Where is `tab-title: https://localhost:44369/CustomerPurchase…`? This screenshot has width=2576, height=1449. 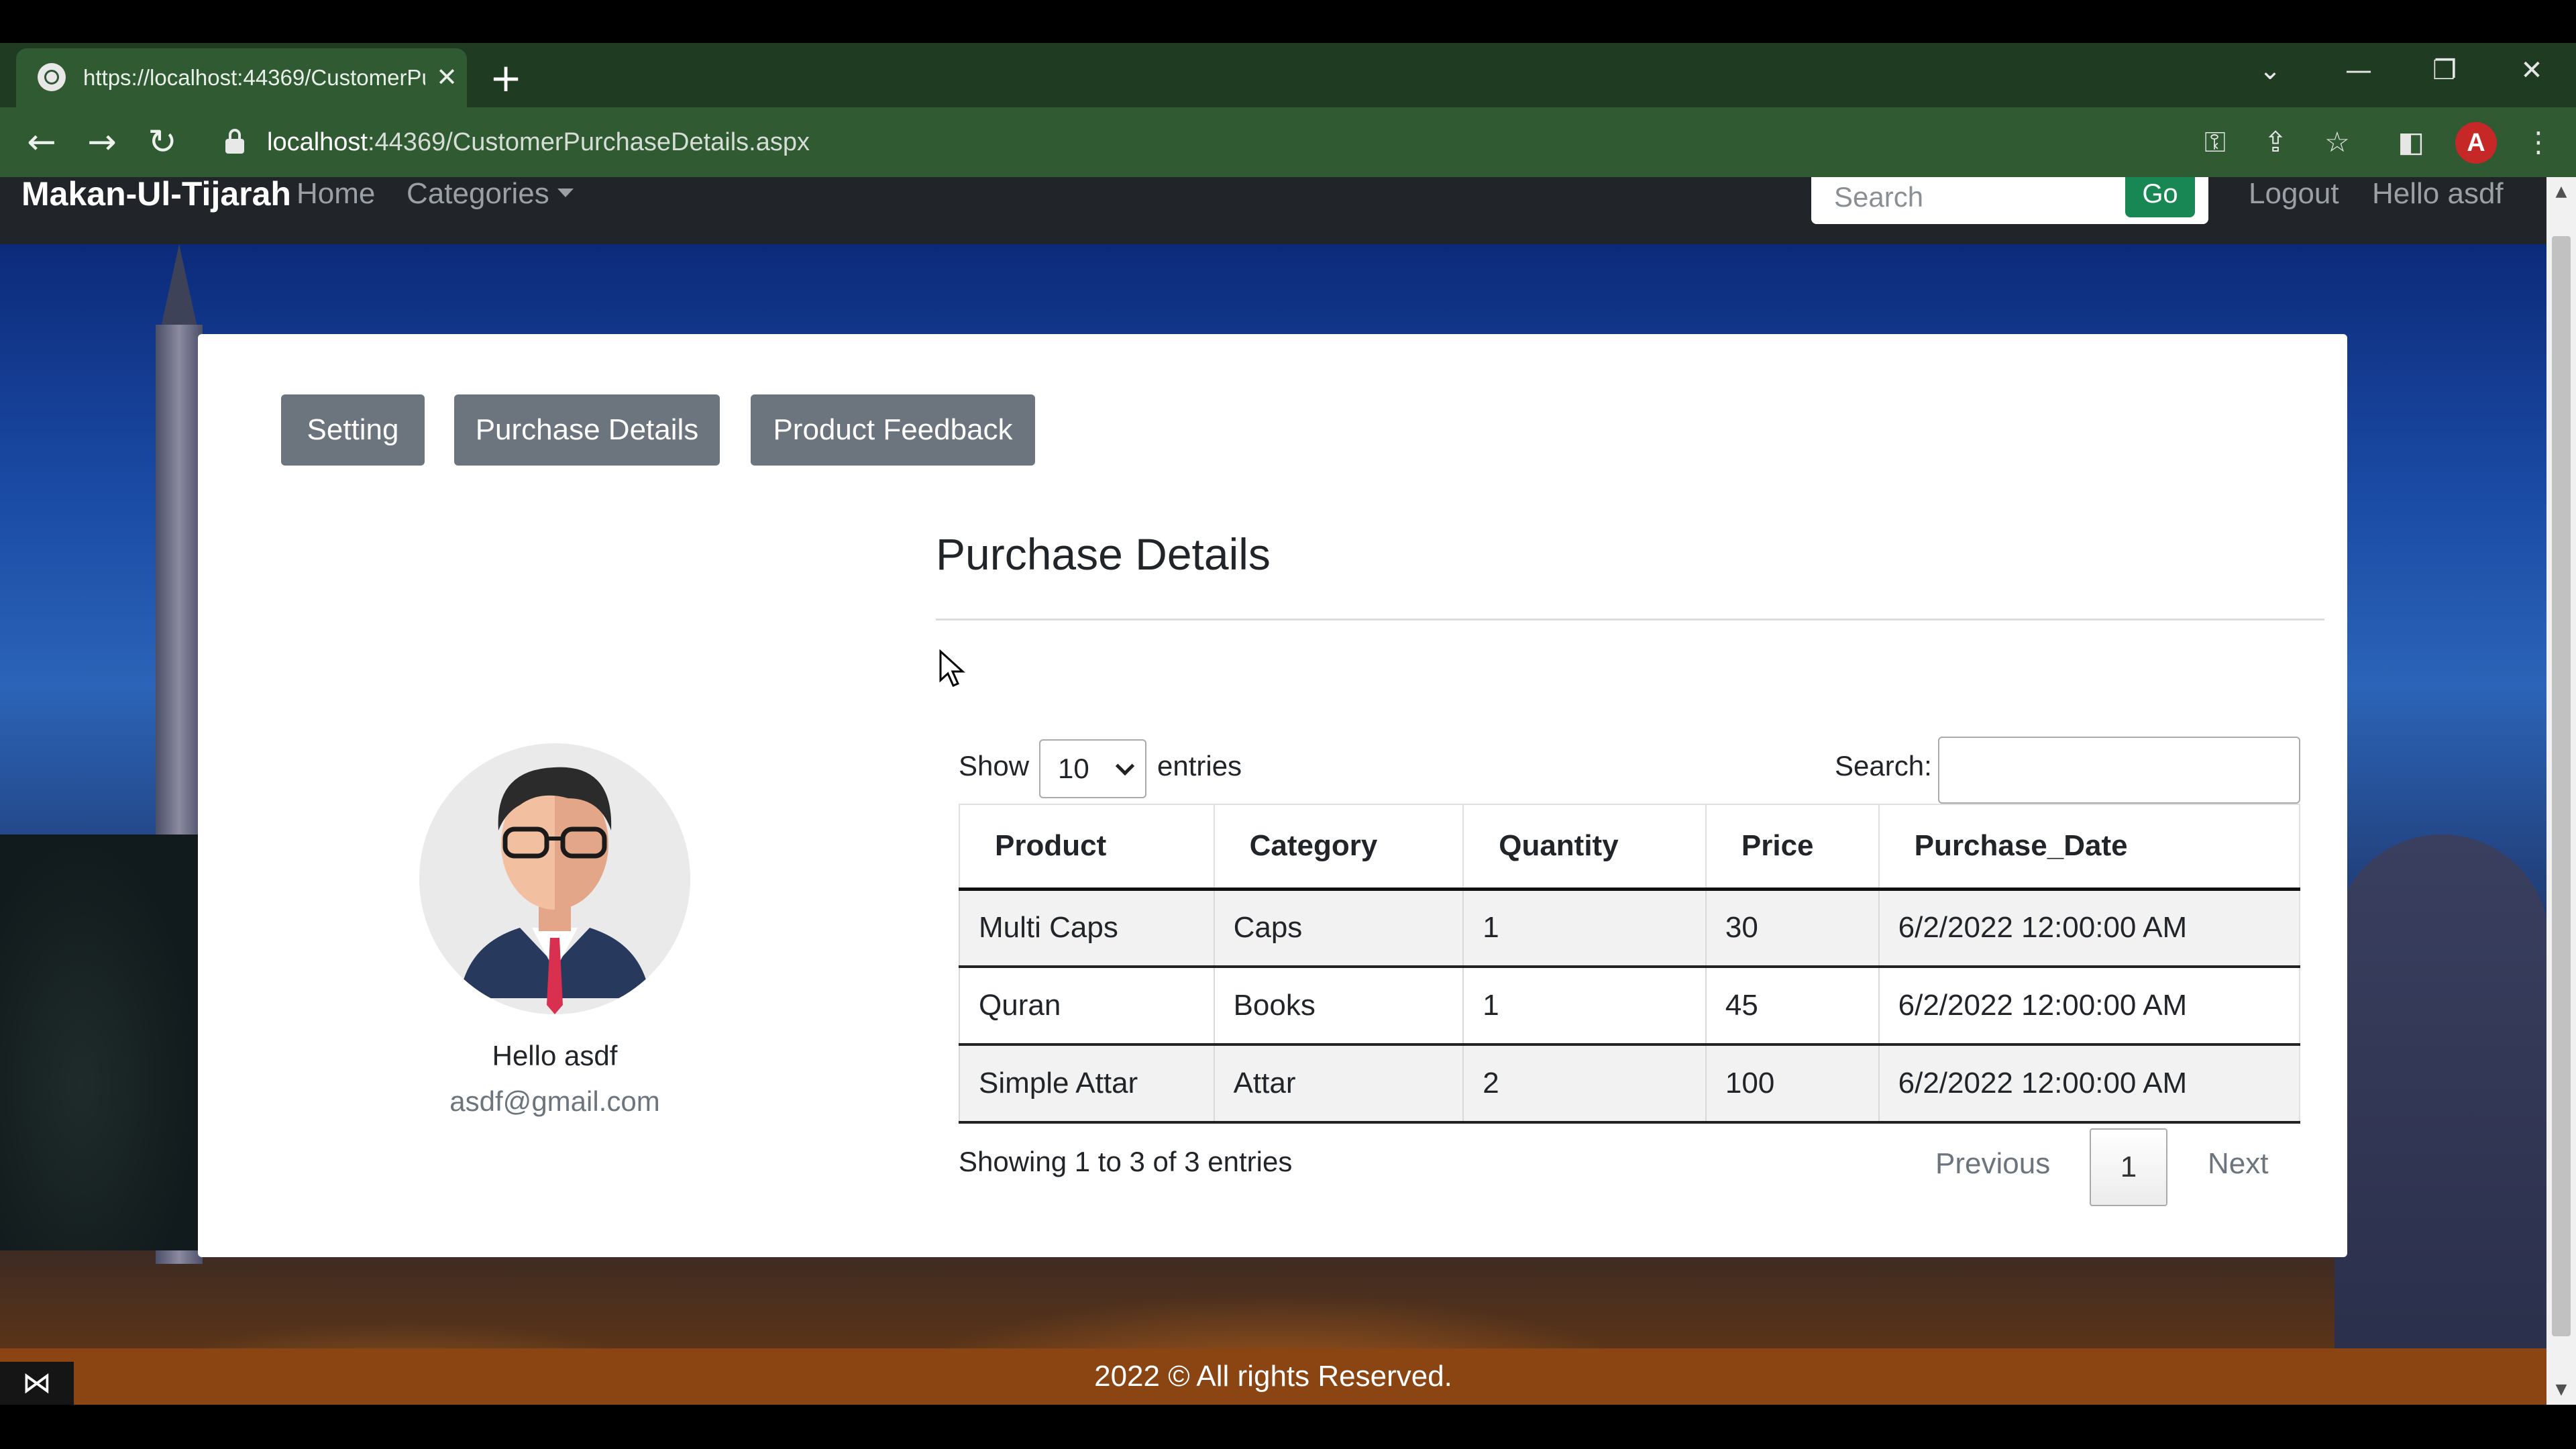 tab-title: https://localhost:44369/CustomerPurchase… is located at coordinates (254, 77).